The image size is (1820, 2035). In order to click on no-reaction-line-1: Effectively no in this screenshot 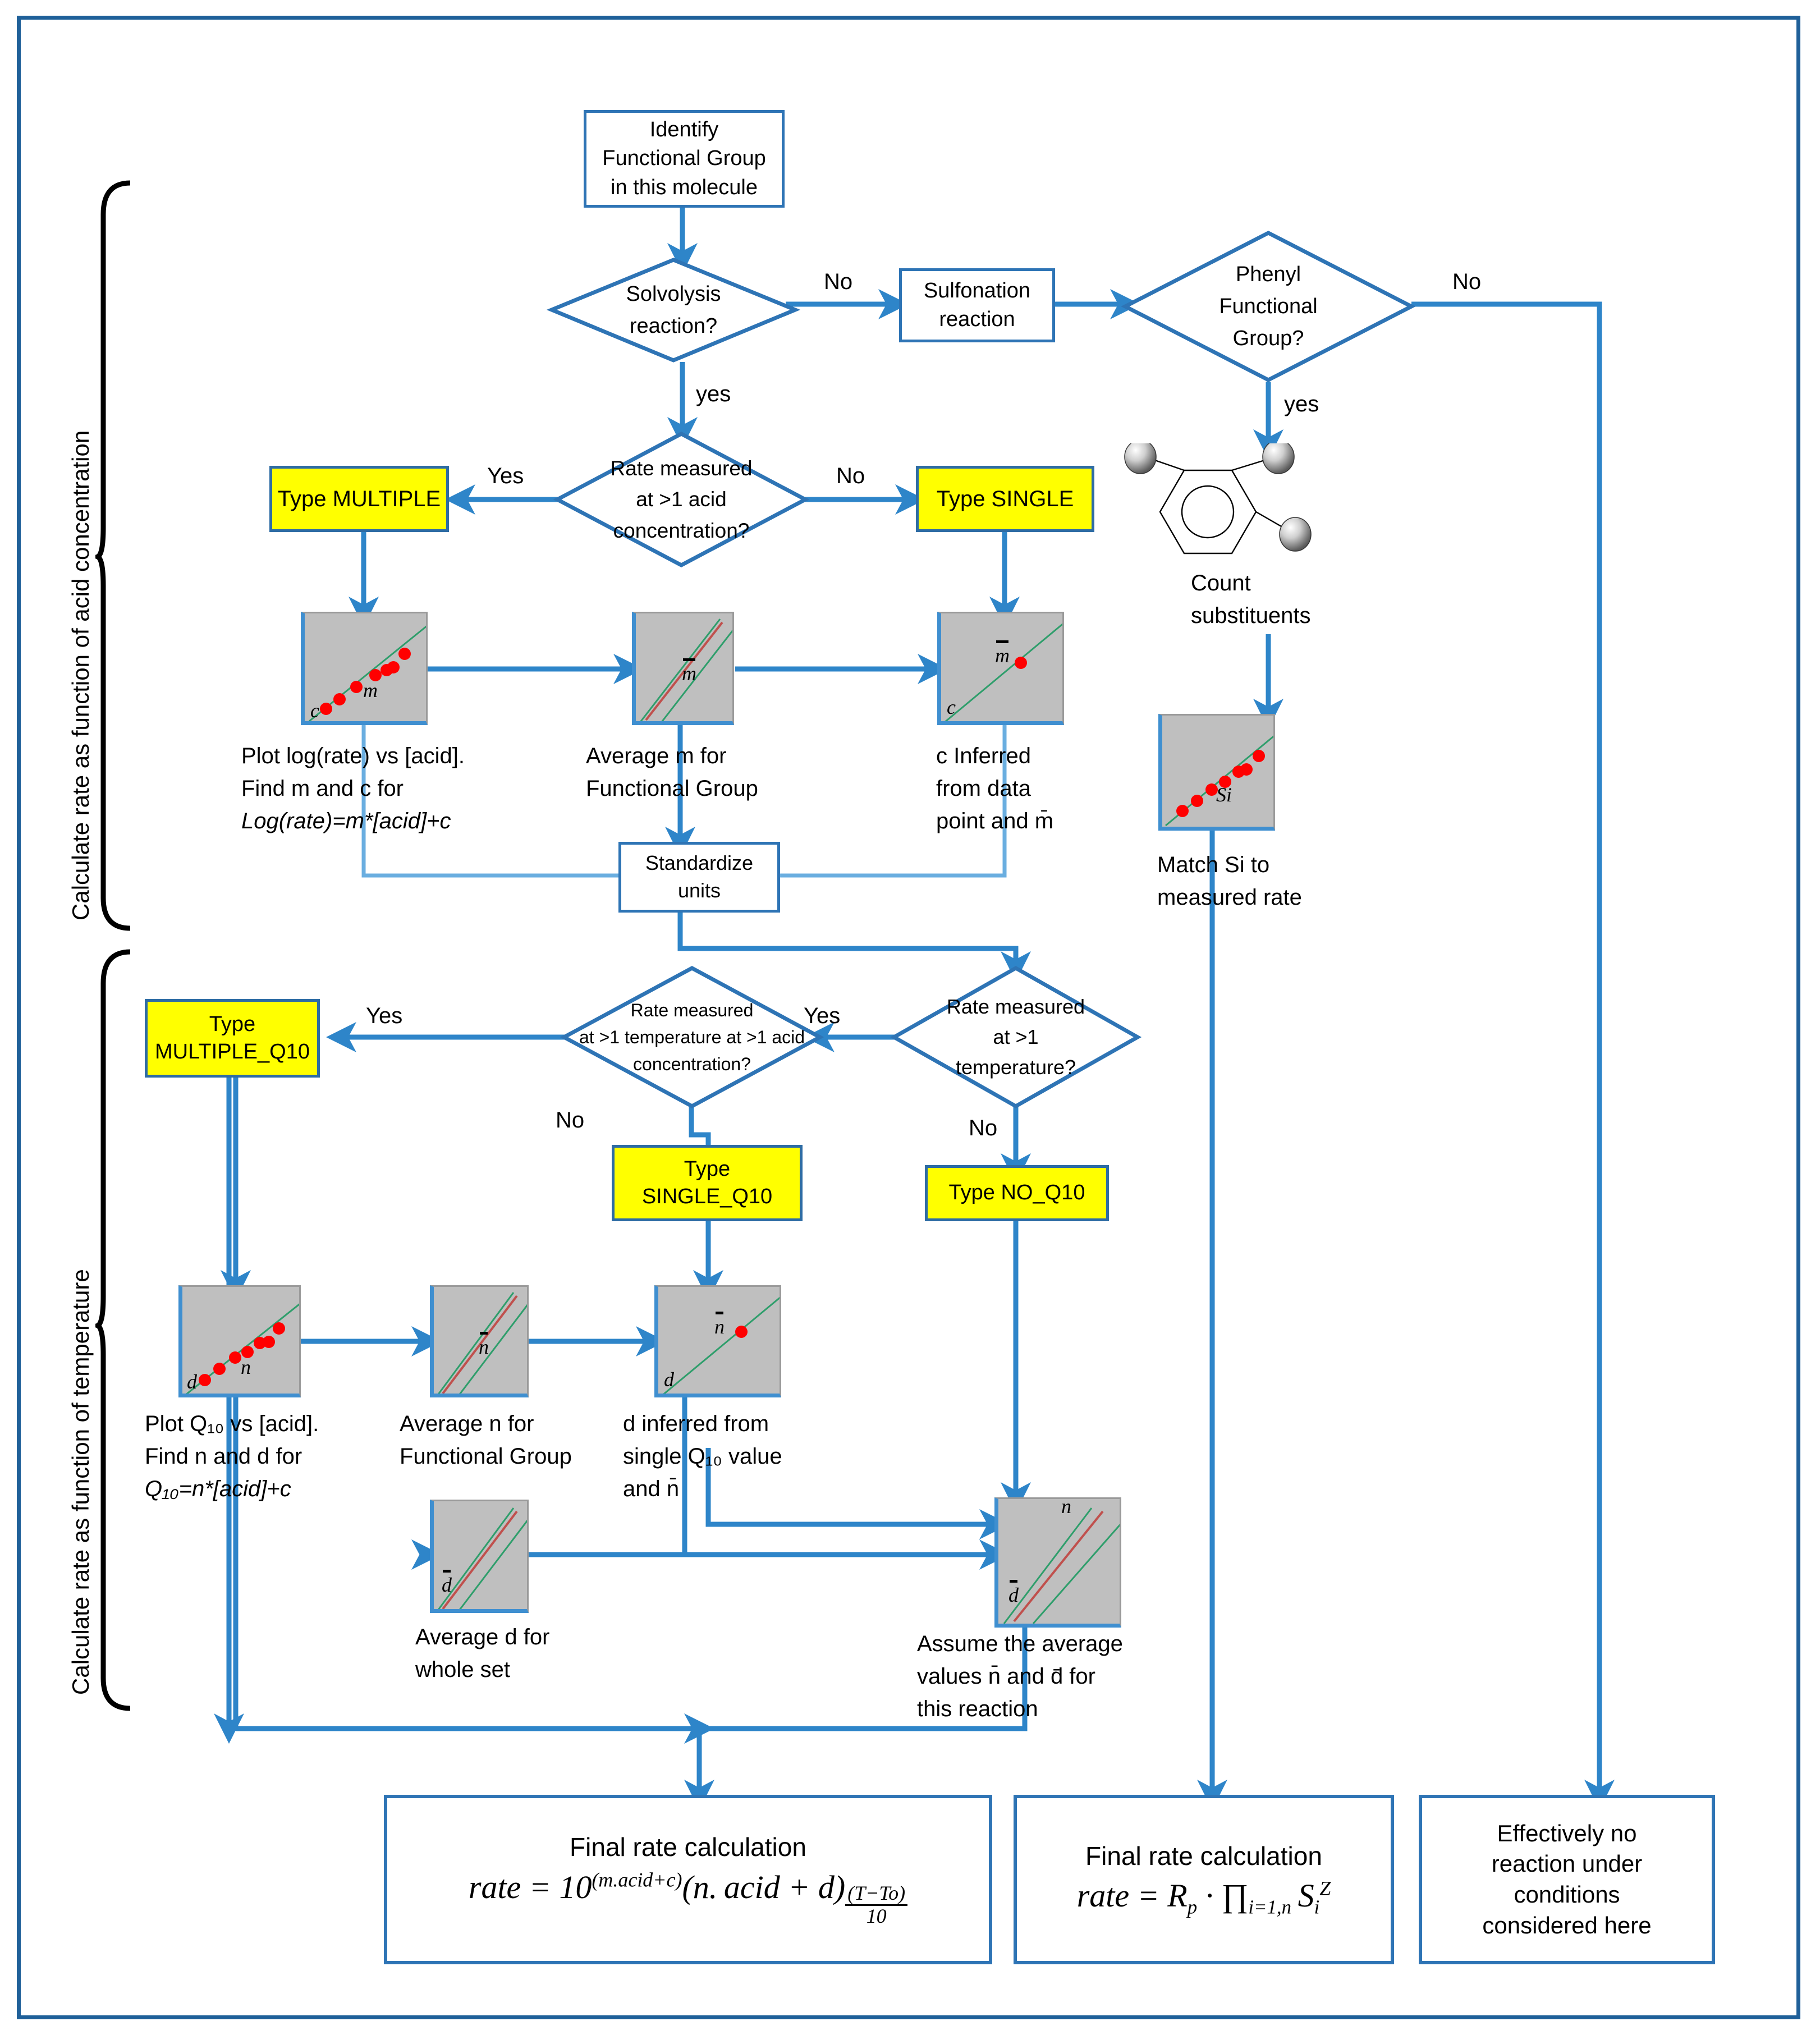, I will do `click(1567, 1832)`.